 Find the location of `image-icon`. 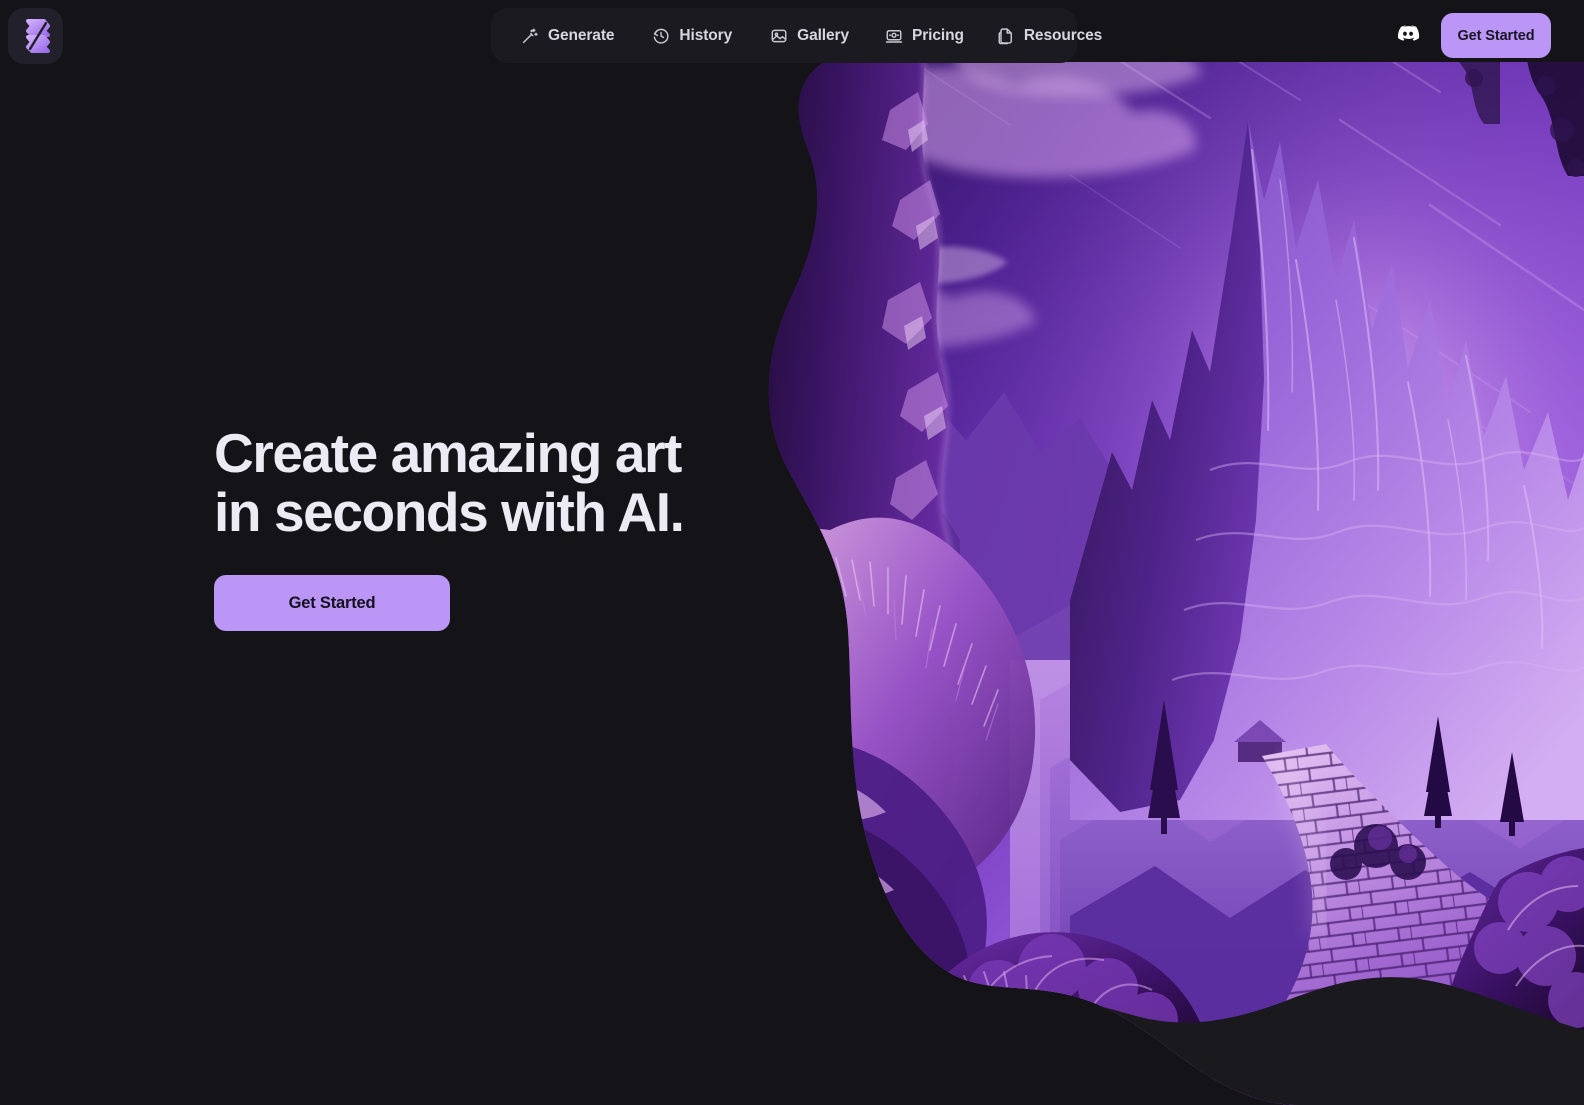

image-icon is located at coordinates (779, 35).